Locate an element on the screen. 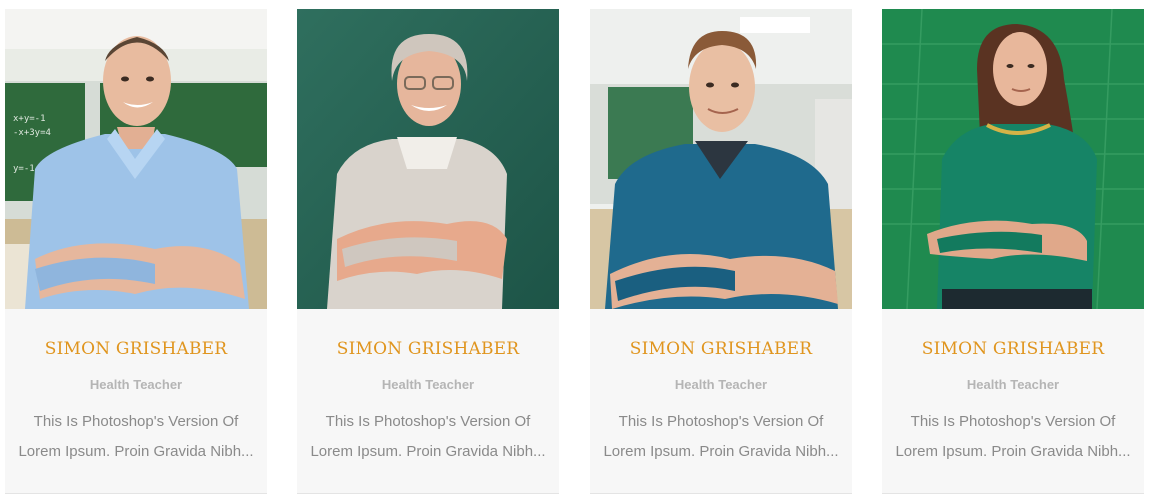 This screenshot has height=504, width=1150. male-teacher-blue-shirt-photo: x+y=-1 -x+3y=4 y=-1 is located at coordinates (136, 159).